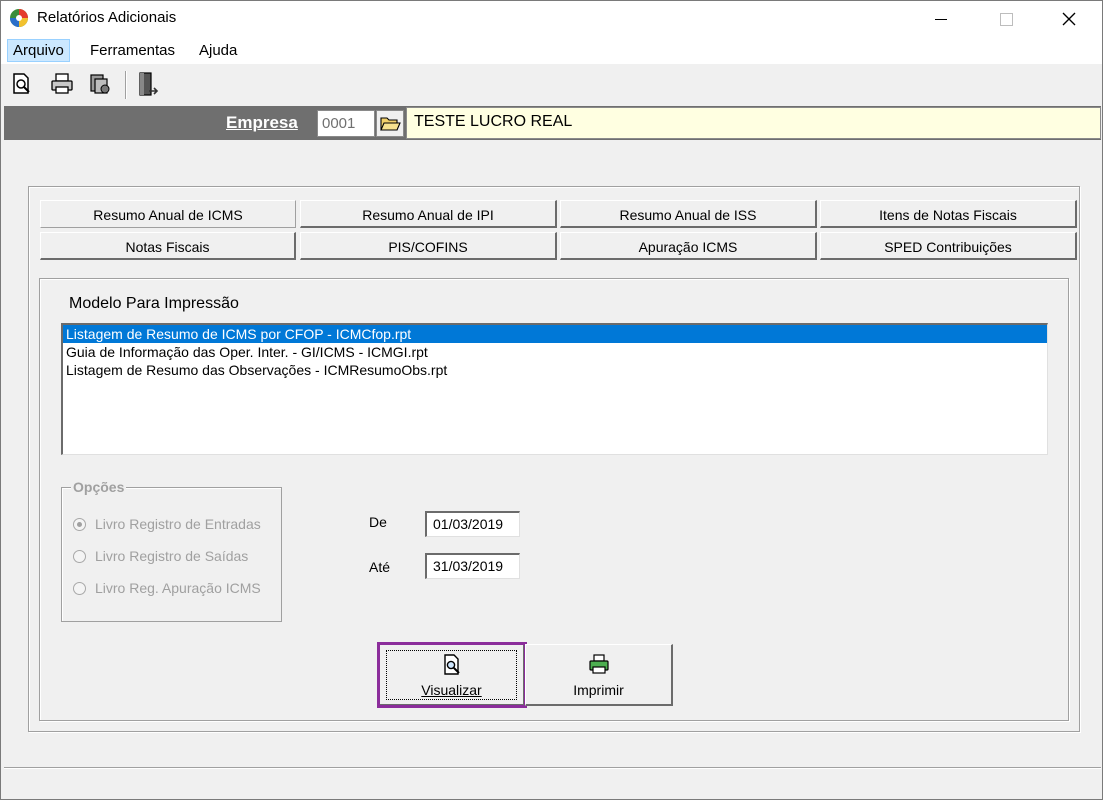 This screenshot has height=800, width=1103. Describe the element at coordinates (552, 781) in the screenshot. I see `status-bar` at that location.